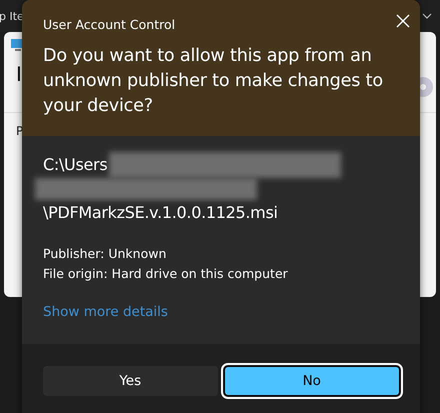 The image size is (440, 413). I want to click on file-path: C:\Users, so click(75, 165).